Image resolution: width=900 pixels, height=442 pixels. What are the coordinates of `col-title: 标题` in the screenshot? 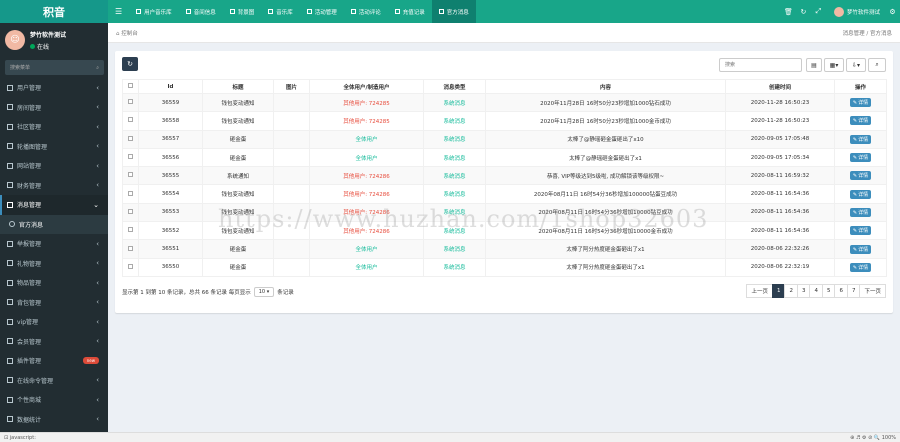 It's located at (238, 86).